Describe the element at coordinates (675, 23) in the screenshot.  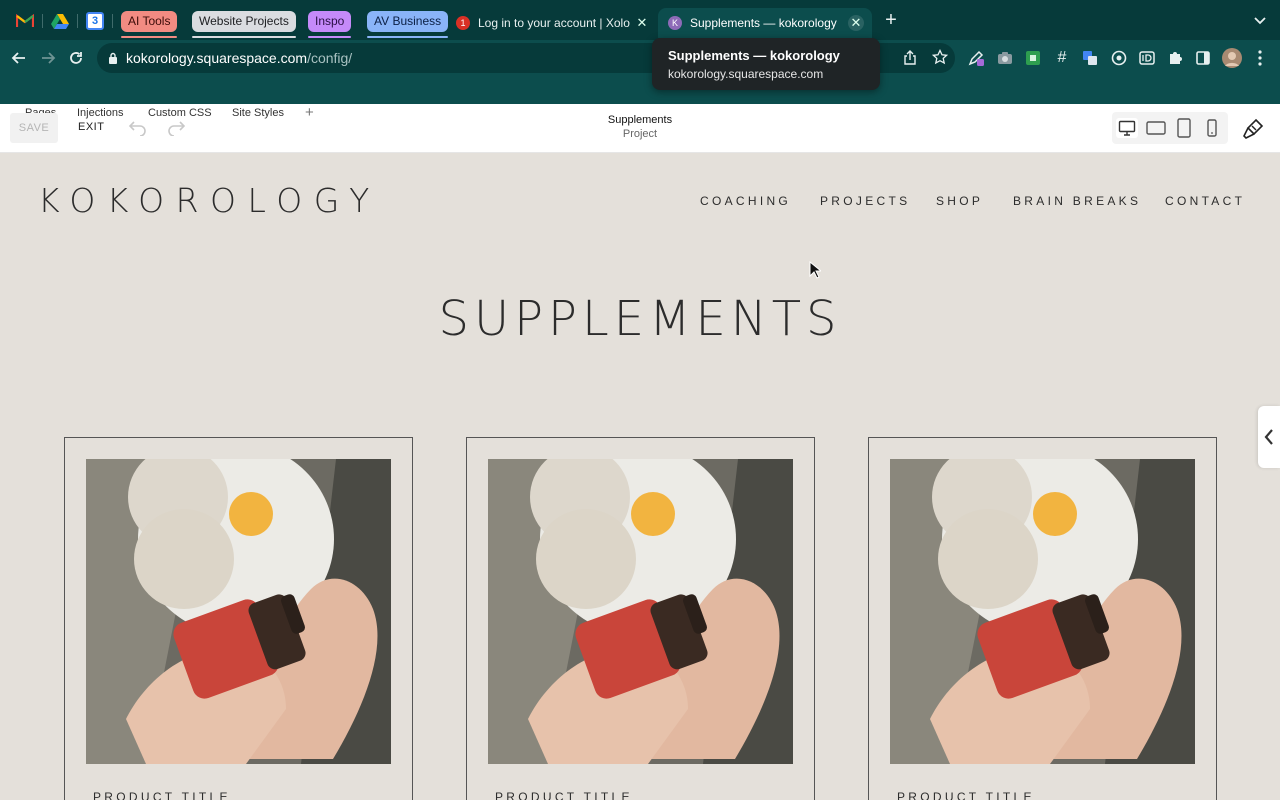
I see `site-favicon-icon: K` at that location.